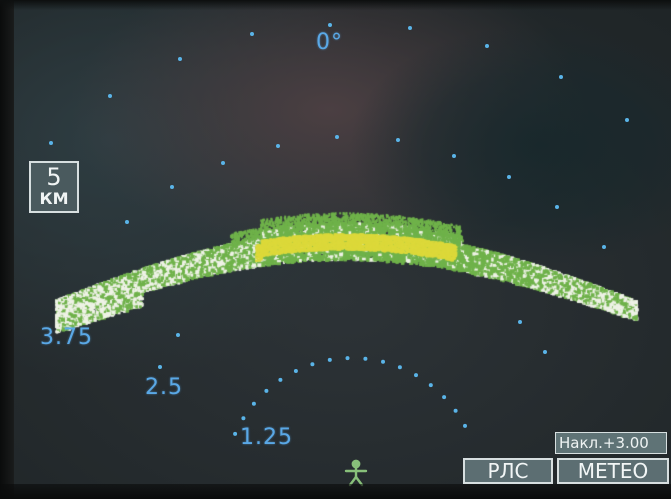 The height and width of the screenshot is (499, 671). Describe the element at coordinates (329, 42) in the screenshot. I see `heading-label: 0°` at that location.